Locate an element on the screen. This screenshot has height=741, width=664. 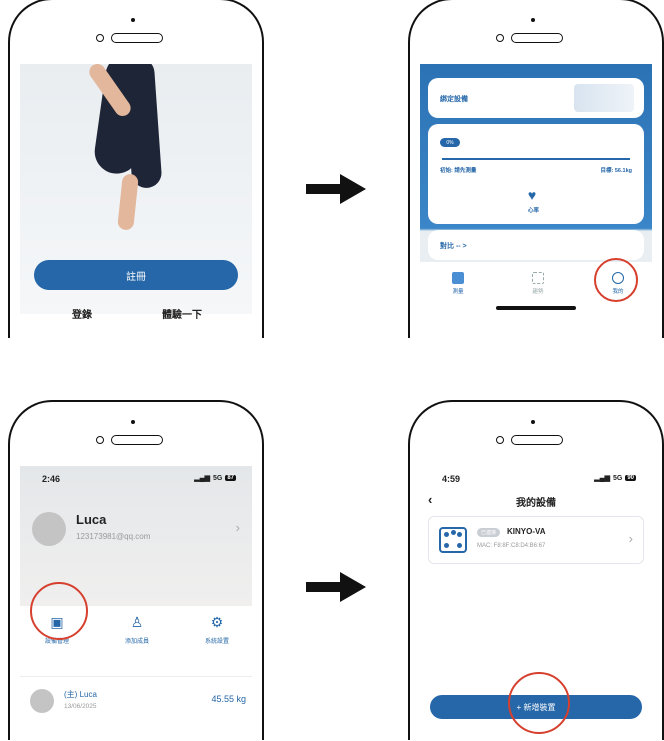
tab-trend: 趨勢 is located at coordinates (538, 283).